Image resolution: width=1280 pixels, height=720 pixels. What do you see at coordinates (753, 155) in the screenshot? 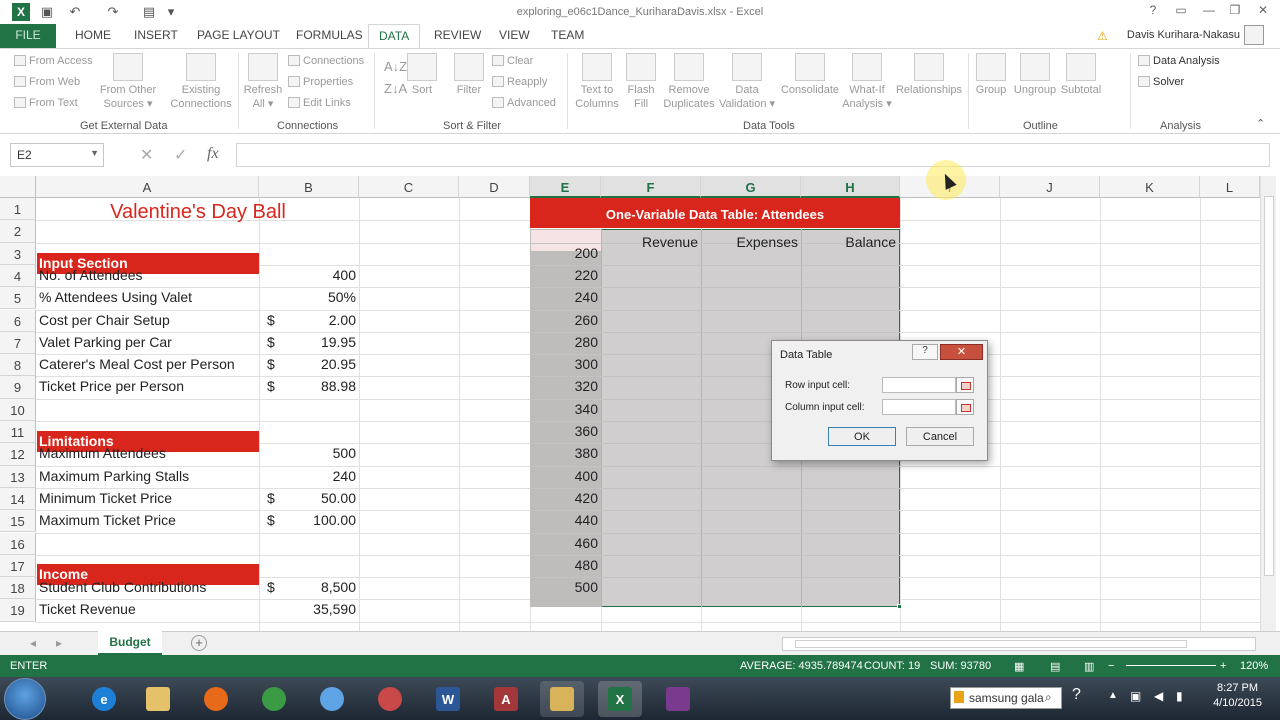
I see `formula-input` at bounding box center [753, 155].